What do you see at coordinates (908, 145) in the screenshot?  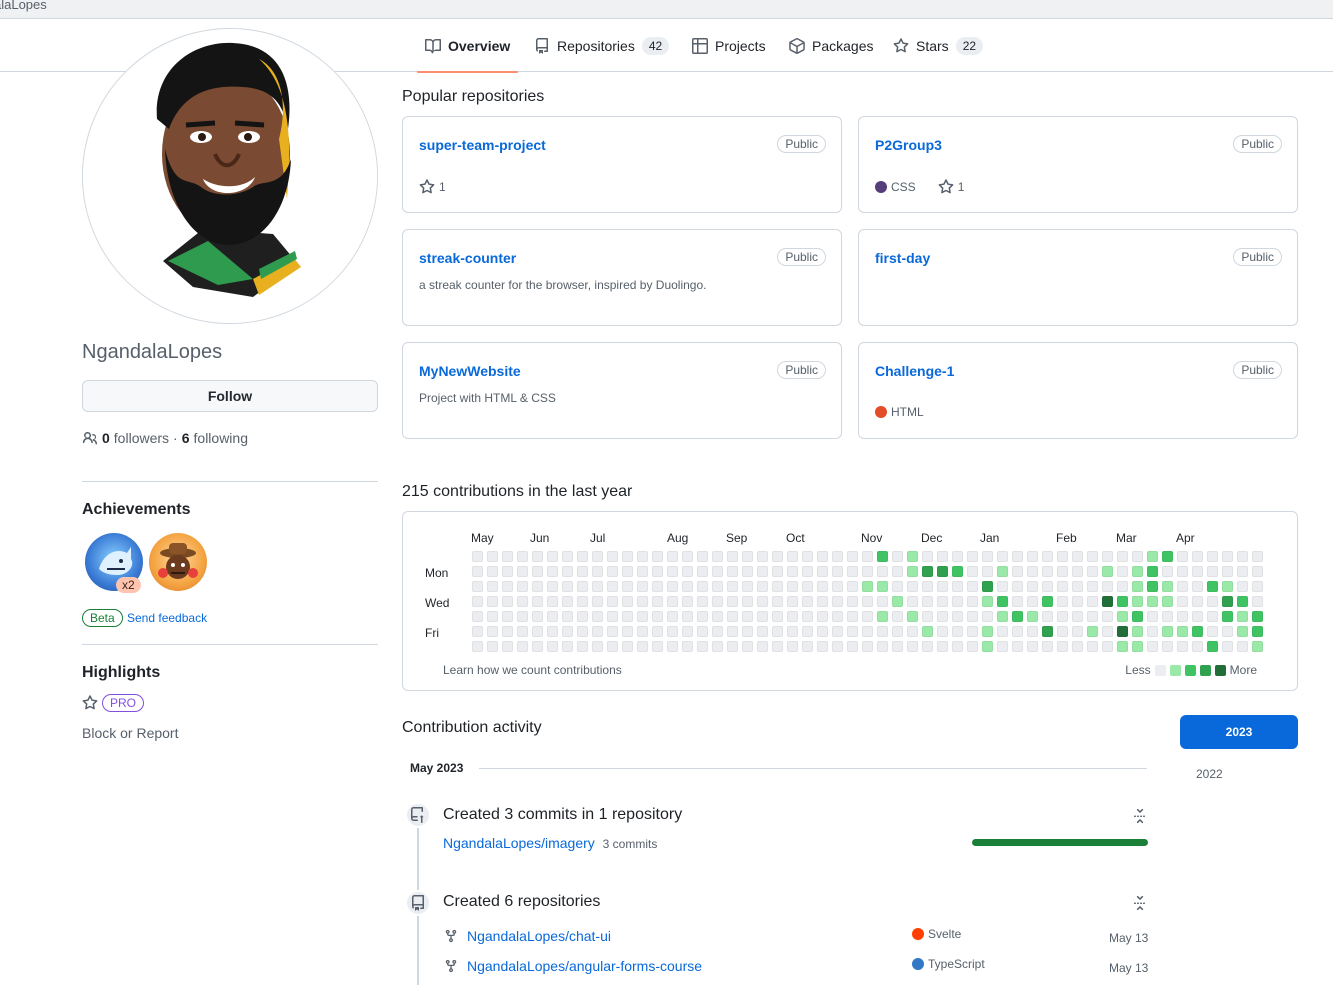 I see `repo-name-link: P2Group3` at bounding box center [908, 145].